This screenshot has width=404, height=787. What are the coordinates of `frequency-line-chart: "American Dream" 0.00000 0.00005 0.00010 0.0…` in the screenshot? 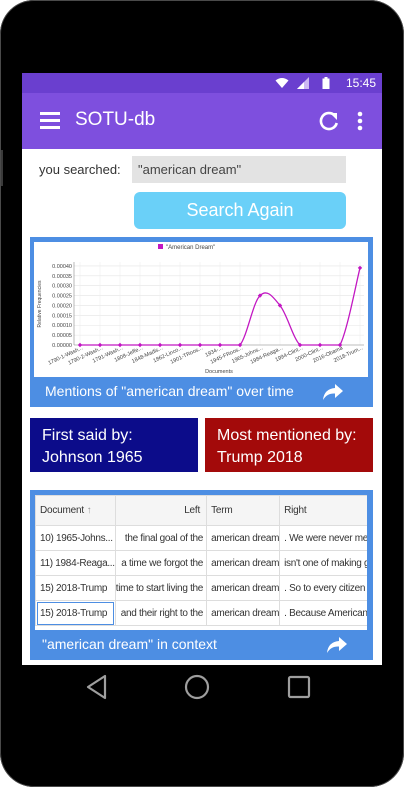 It's located at (200, 309).